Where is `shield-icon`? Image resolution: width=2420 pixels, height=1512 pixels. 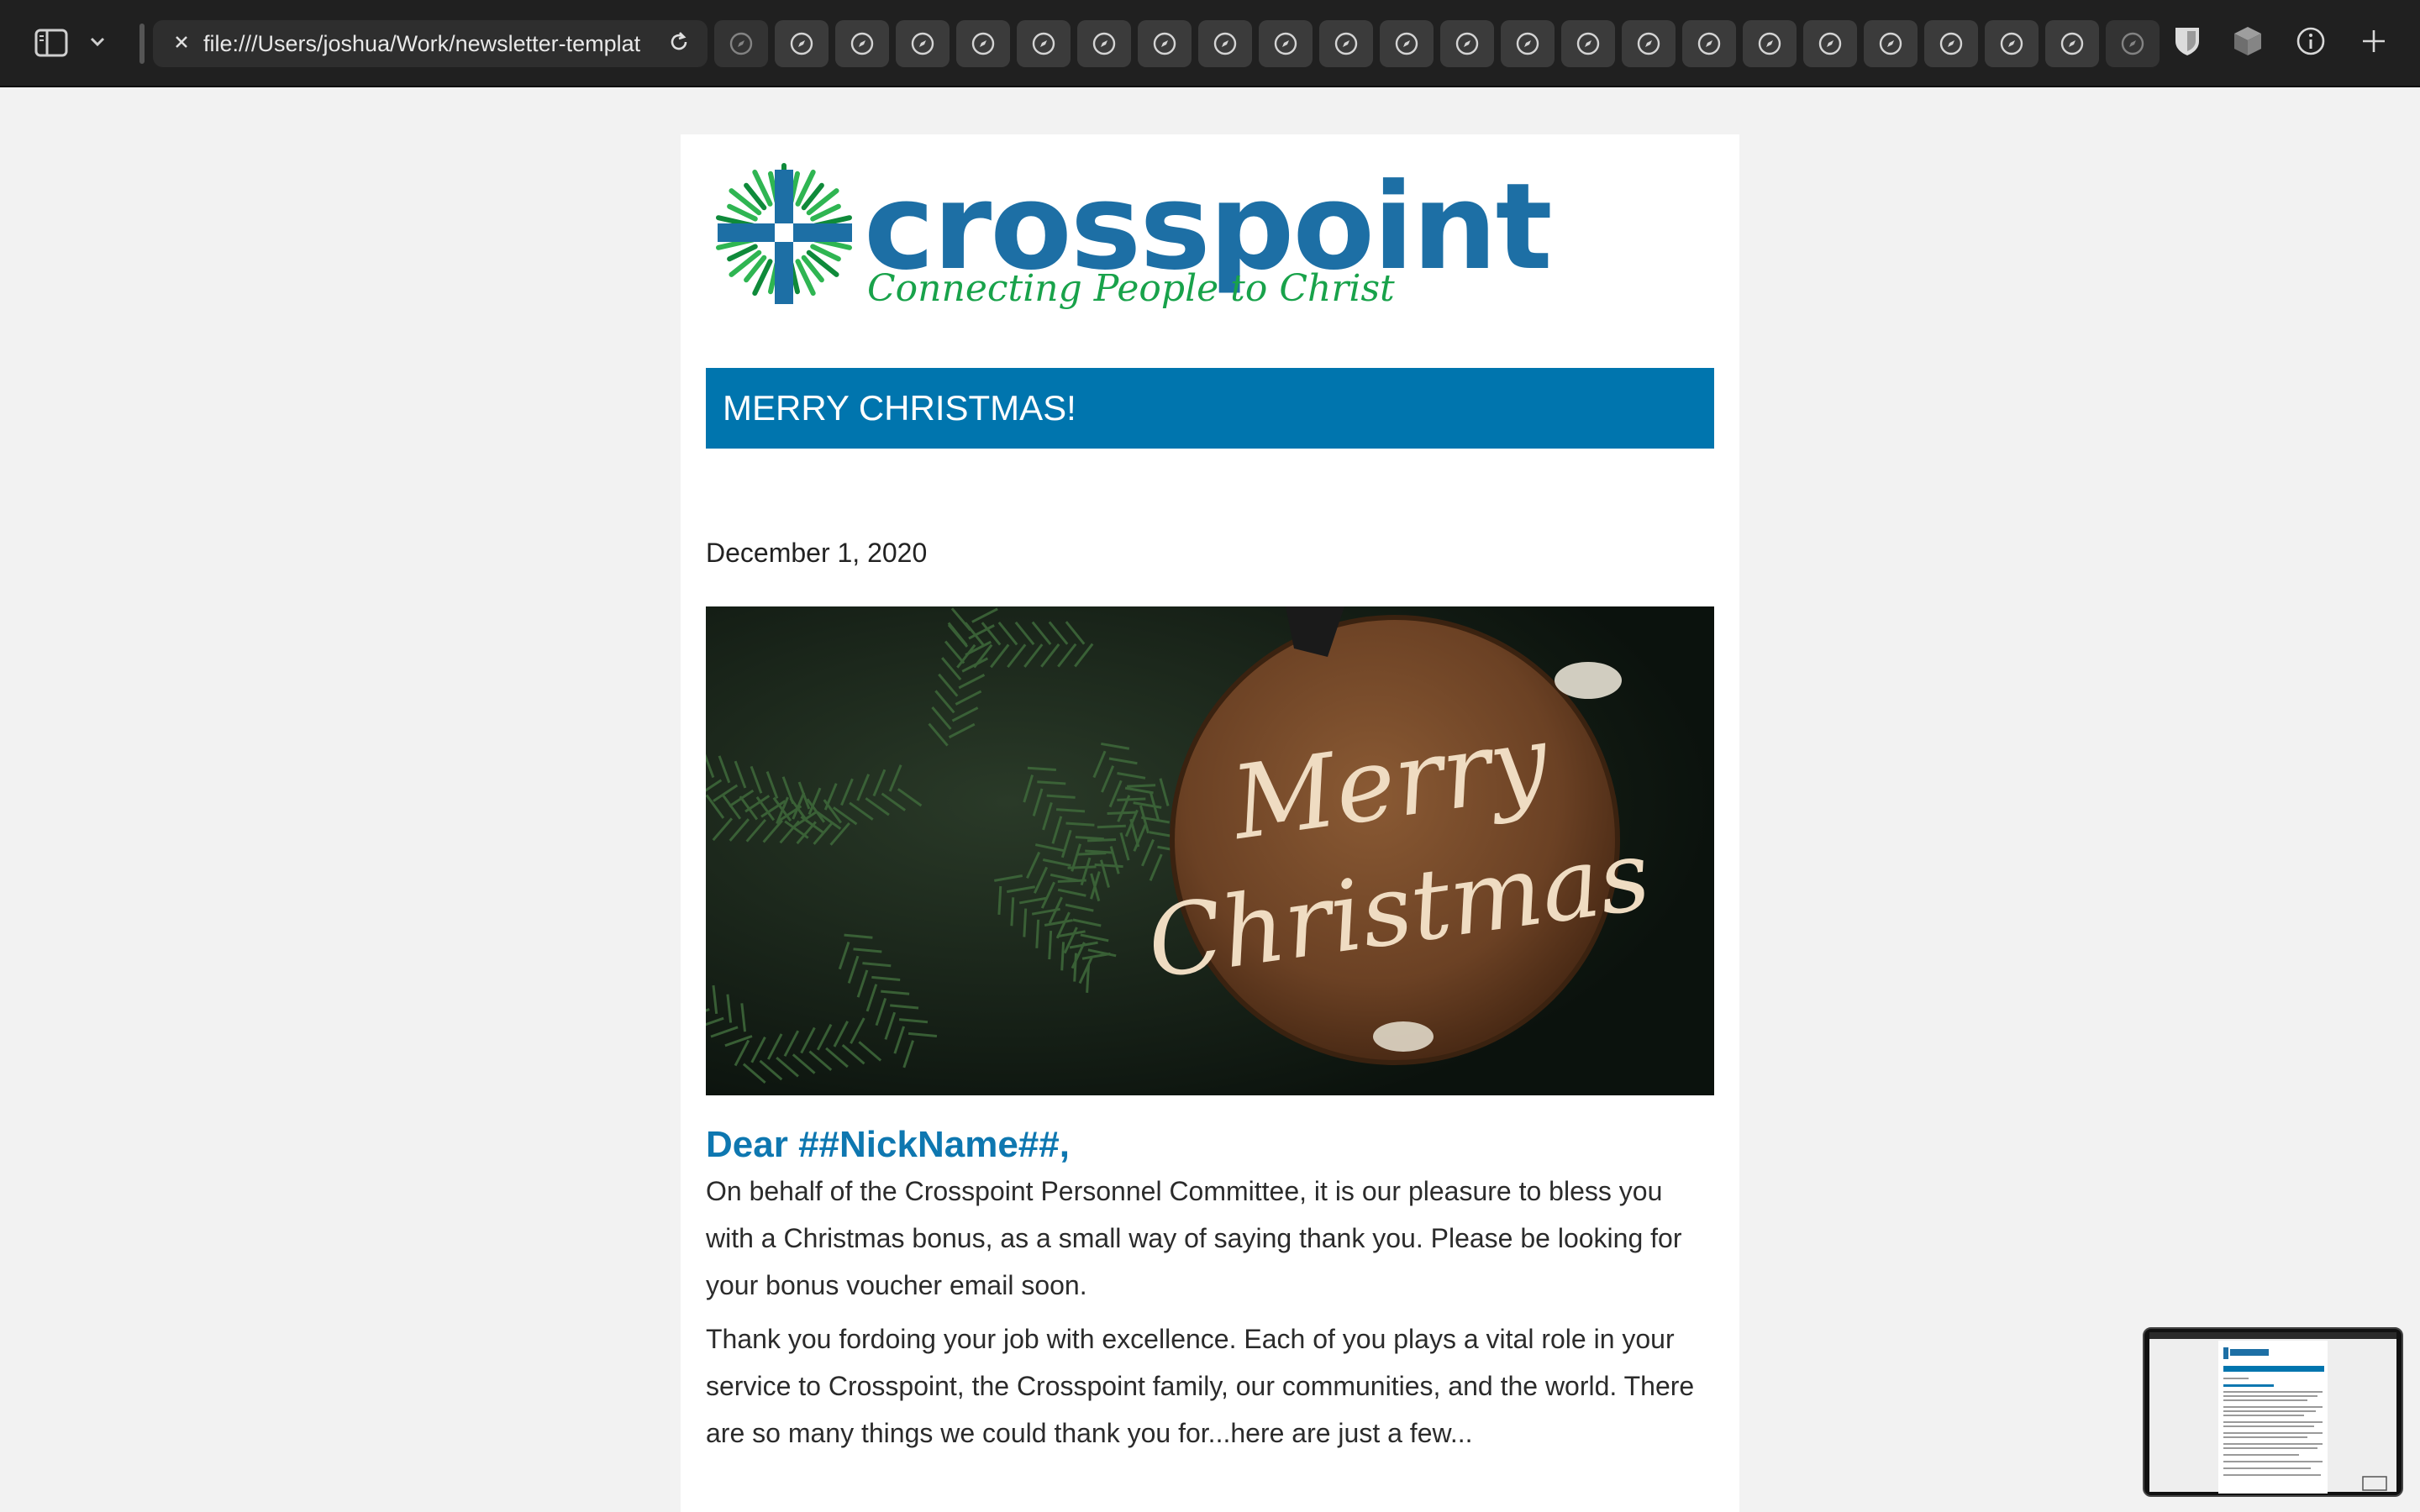
shield-icon is located at coordinates (2187, 43).